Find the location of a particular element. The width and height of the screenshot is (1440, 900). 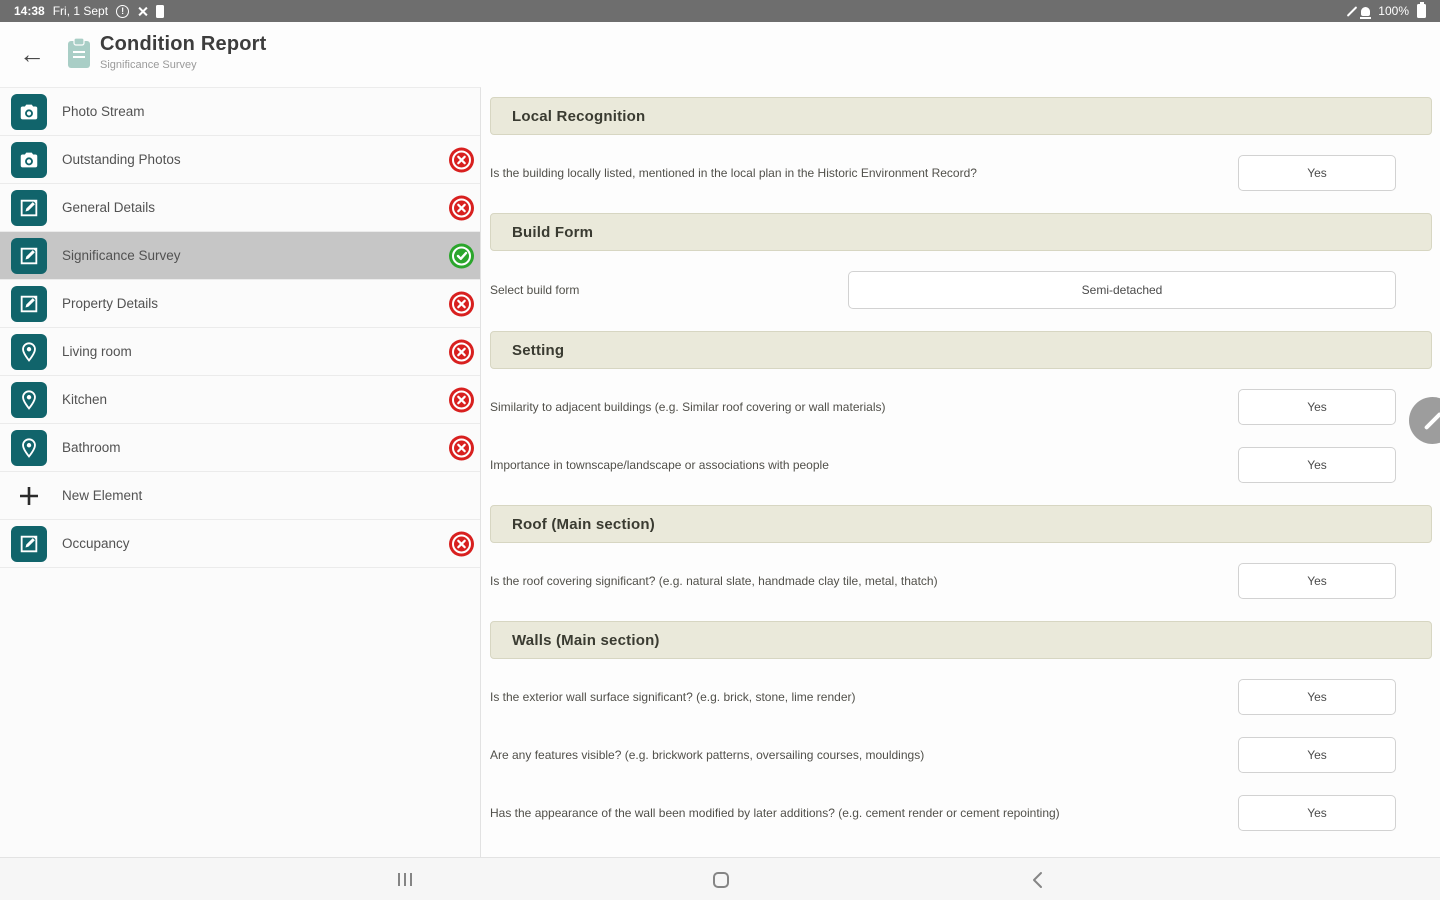

page-subtitle: Significance Survey is located at coordinates (148, 65).